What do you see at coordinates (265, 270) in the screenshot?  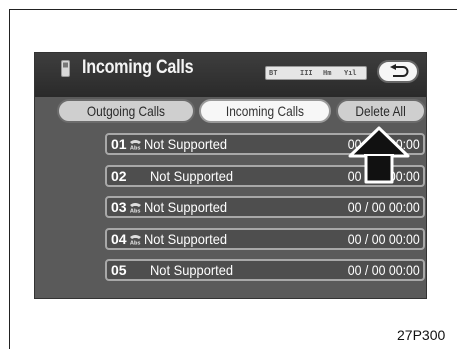 I see `call-row-05: 05 Not Supported 00 / 00 00:00` at bounding box center [265, 270].